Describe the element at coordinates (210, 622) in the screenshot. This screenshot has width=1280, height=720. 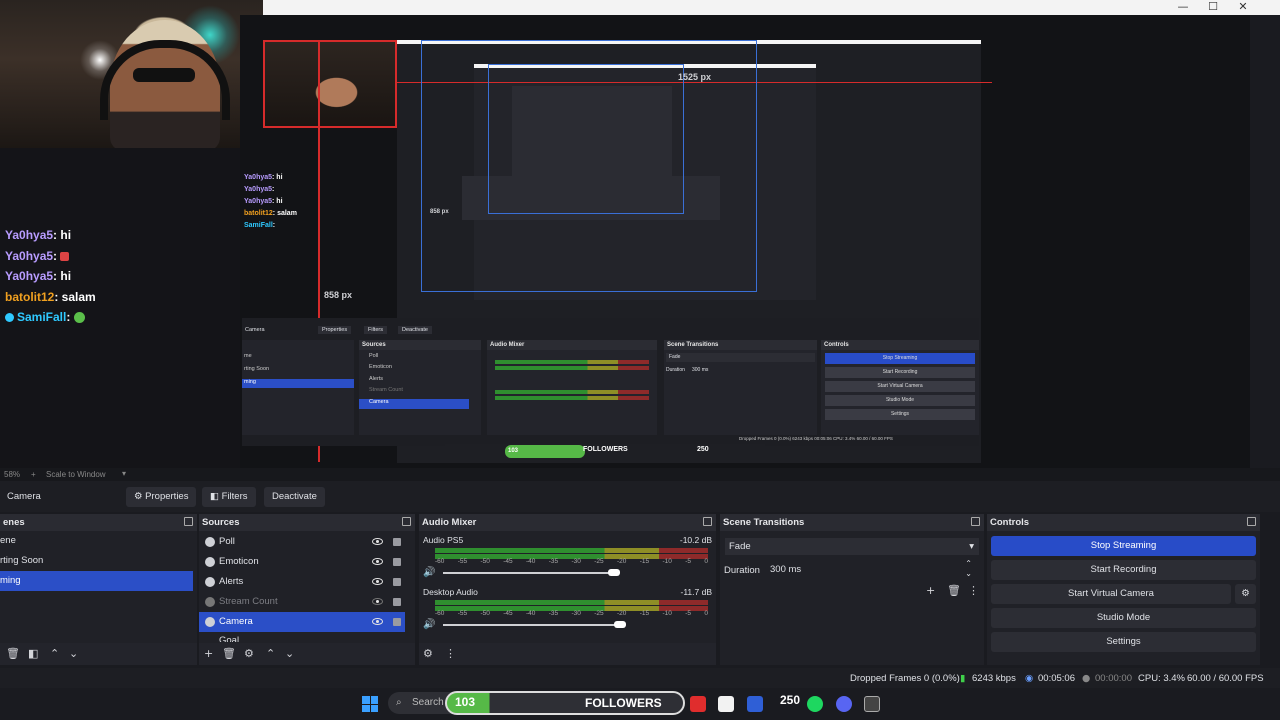
I see `camera-icon` at that location.